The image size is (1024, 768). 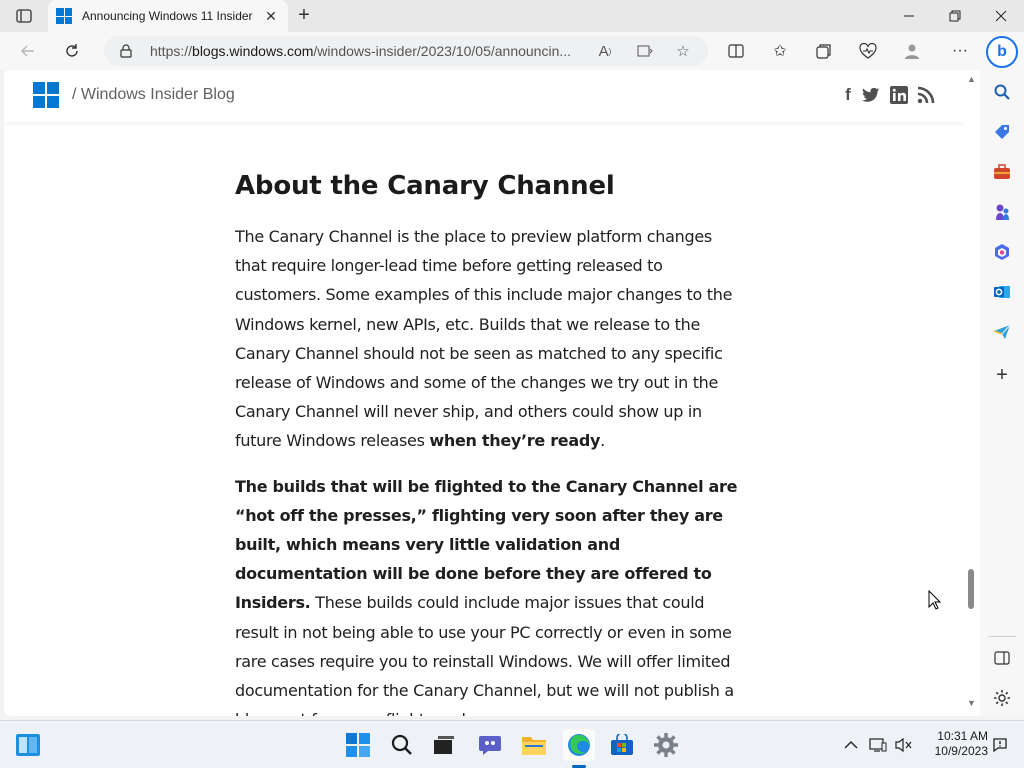 What do you see at coordinates (1001, 16) in the screenshot?
I see `close-window-button` at bounding box center [1001, 16].